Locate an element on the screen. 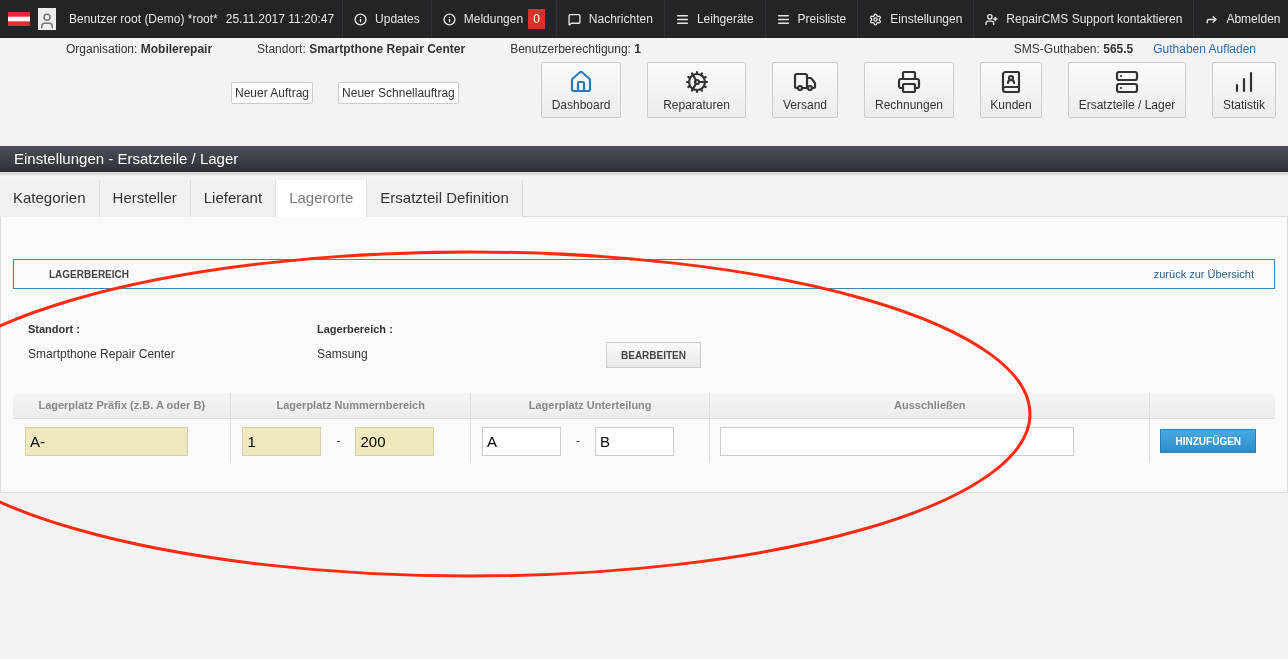 Image resolution: width=1288 pixels, height=659 pixels. nav-button: Ersatzteile / Lager is located at coordinates (1127, 90).